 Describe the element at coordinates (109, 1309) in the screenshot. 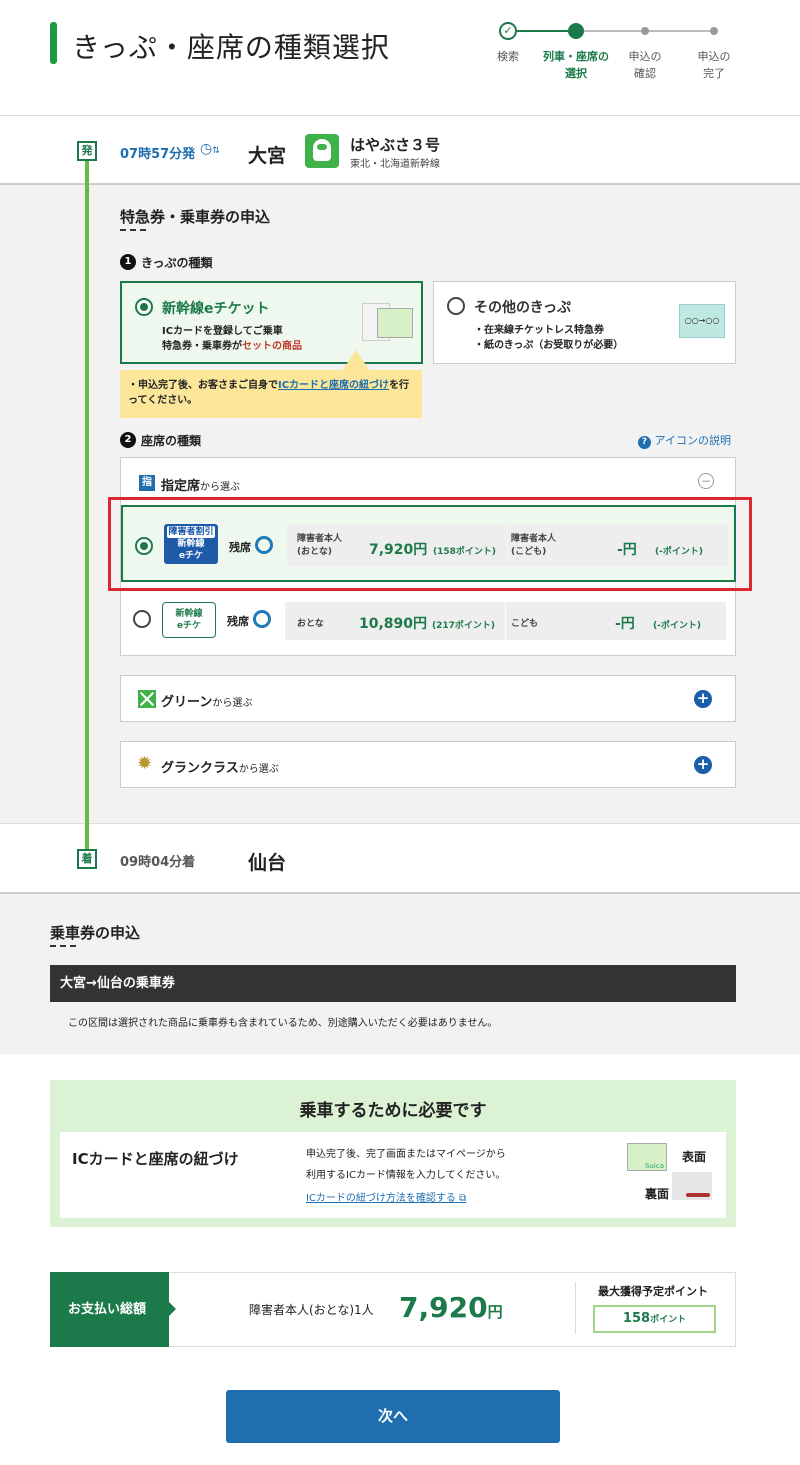

I see `total-label: お支払い総額` at that location.